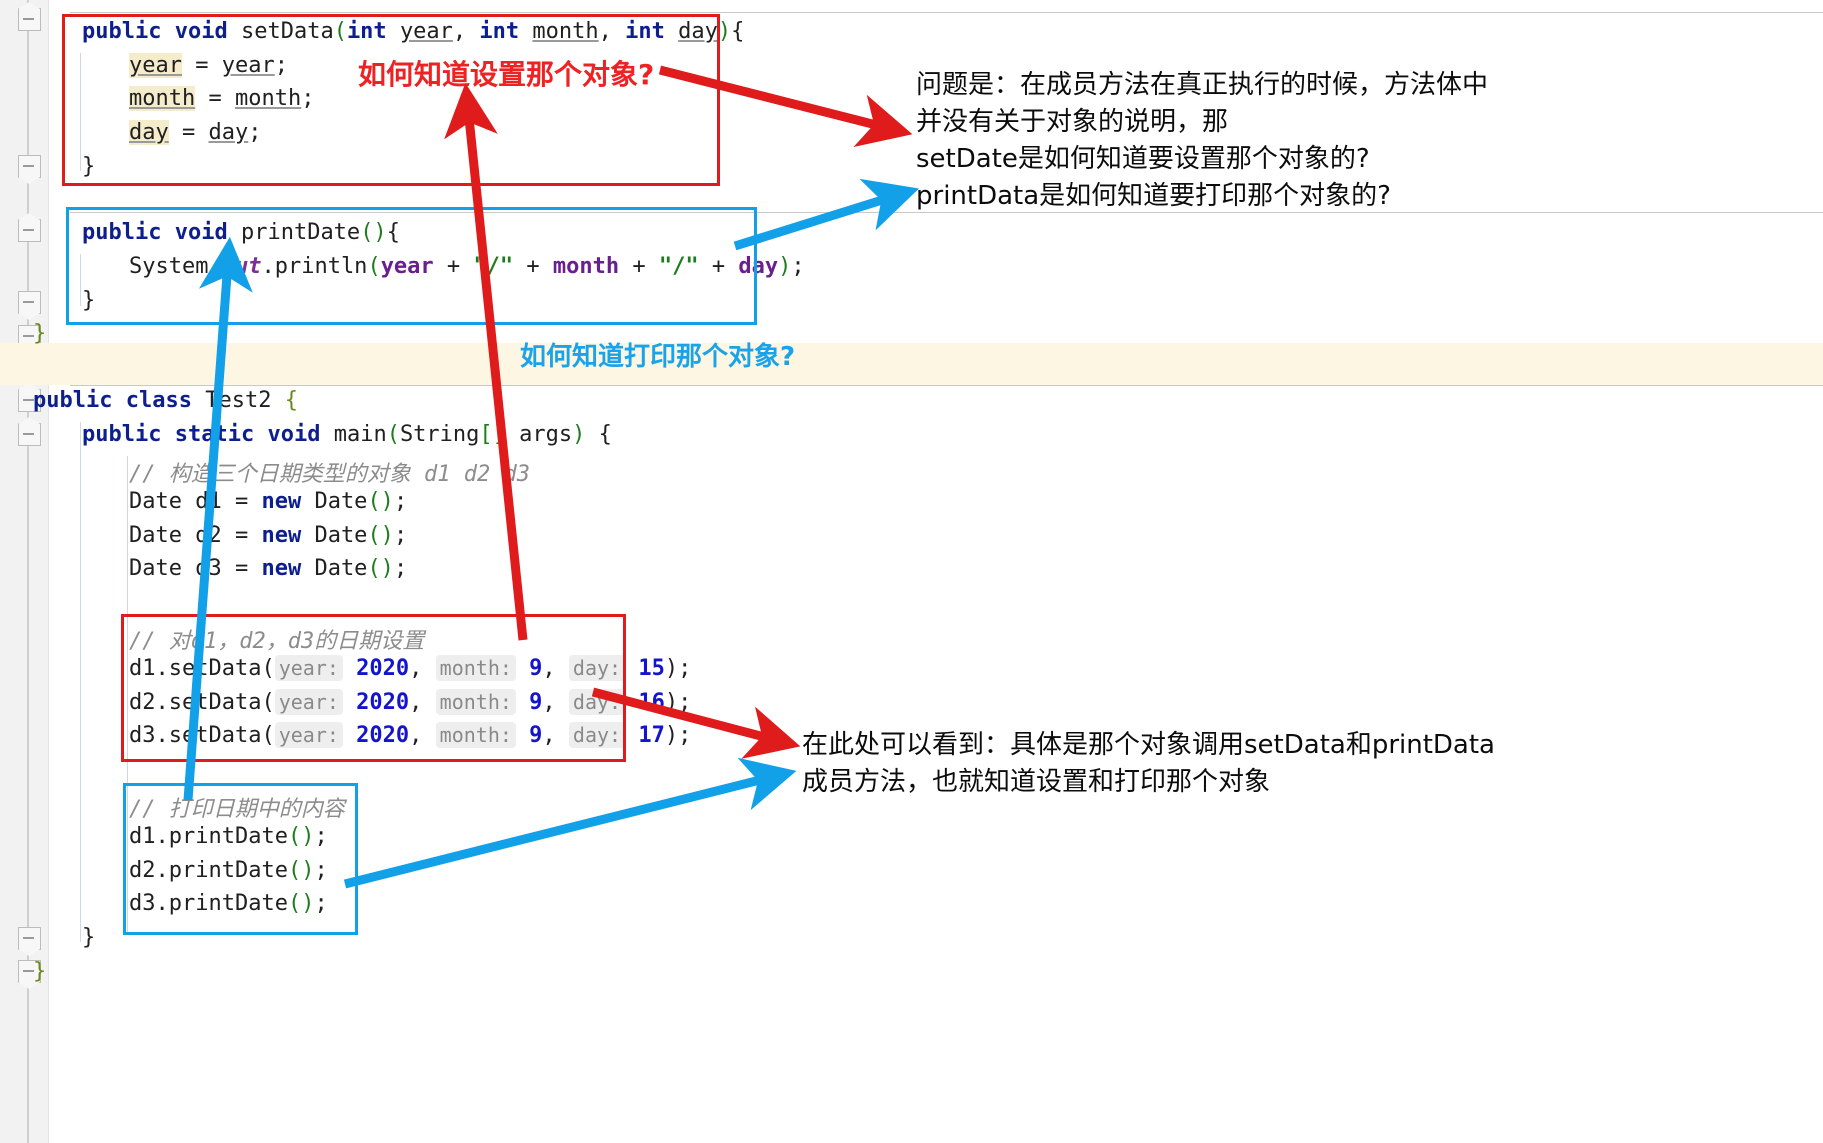  I want to click on annotation-black-top-line-1: 问题是：在成员方法在真正执行的时候，方法体中, so click(1202, 85).